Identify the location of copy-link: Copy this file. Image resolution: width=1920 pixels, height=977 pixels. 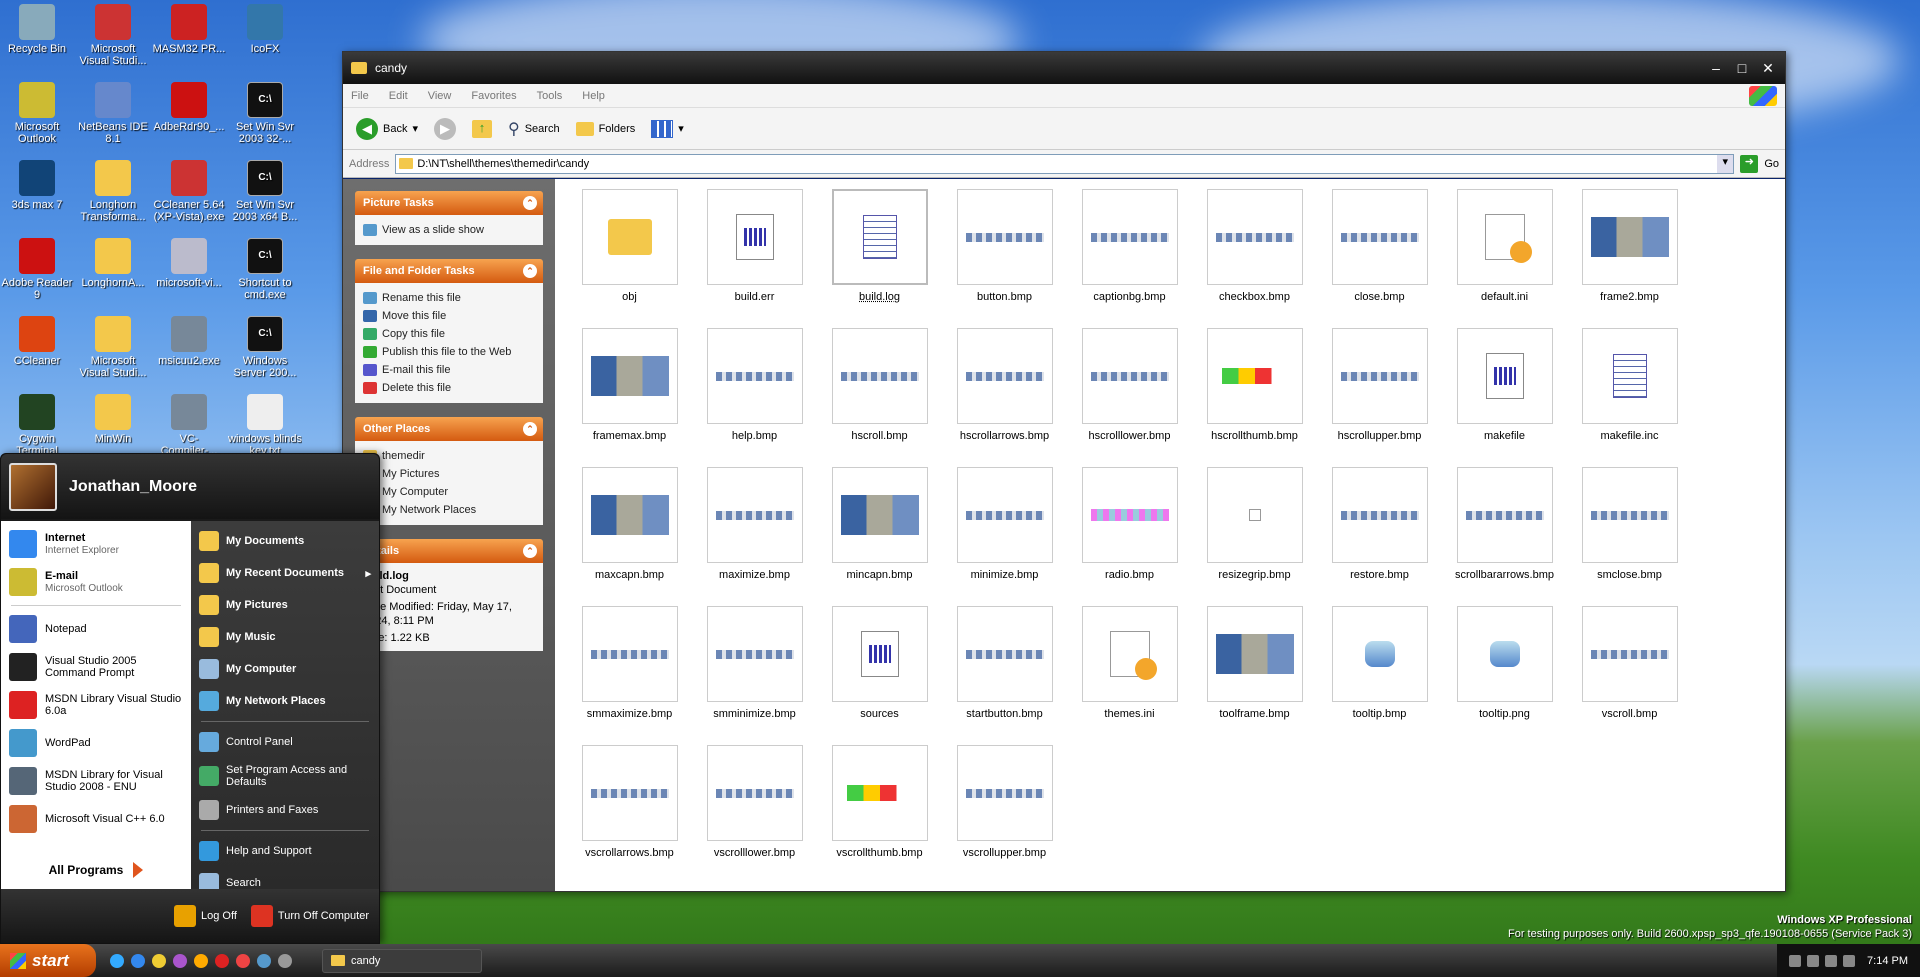
(449, 334).